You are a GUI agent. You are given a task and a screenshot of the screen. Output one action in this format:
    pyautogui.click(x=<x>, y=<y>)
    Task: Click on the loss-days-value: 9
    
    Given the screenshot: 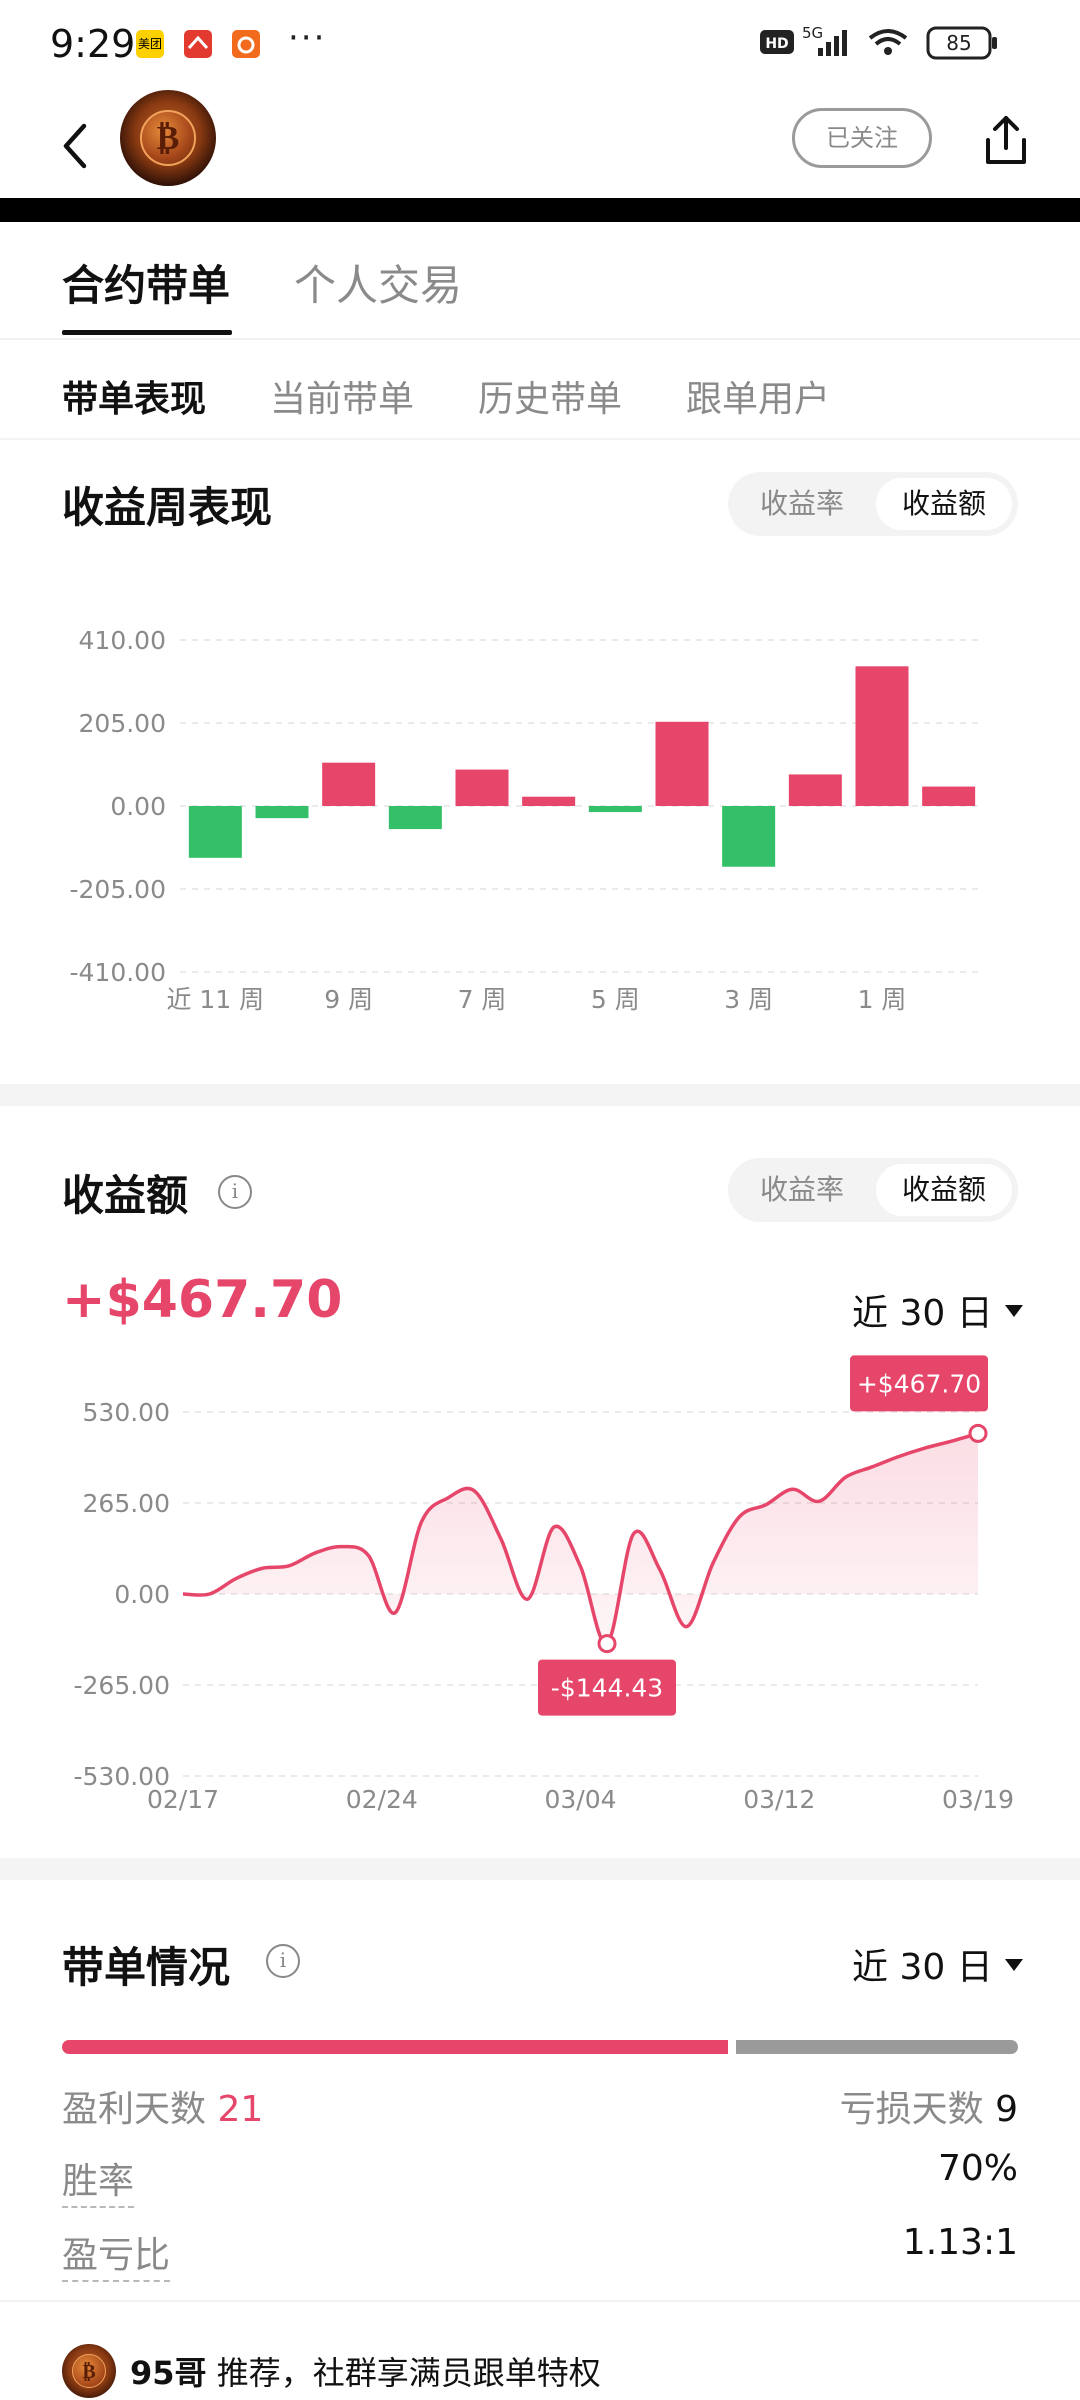 What is the action you would take?
    pyautogui.click(x=1006, y=2109)
    